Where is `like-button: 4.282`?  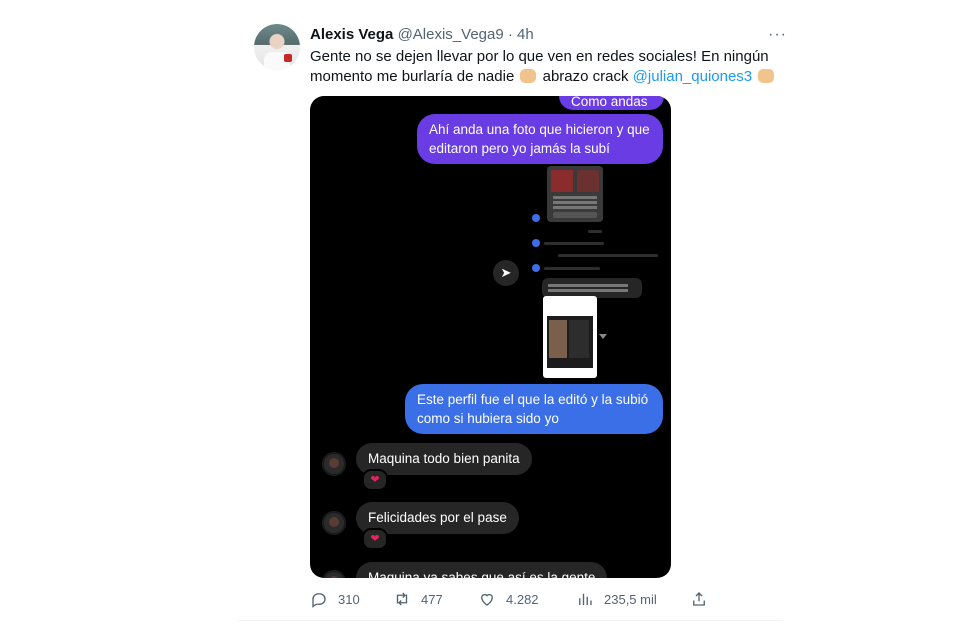
like-button: 4.282 is located at coordinates (508, 599).